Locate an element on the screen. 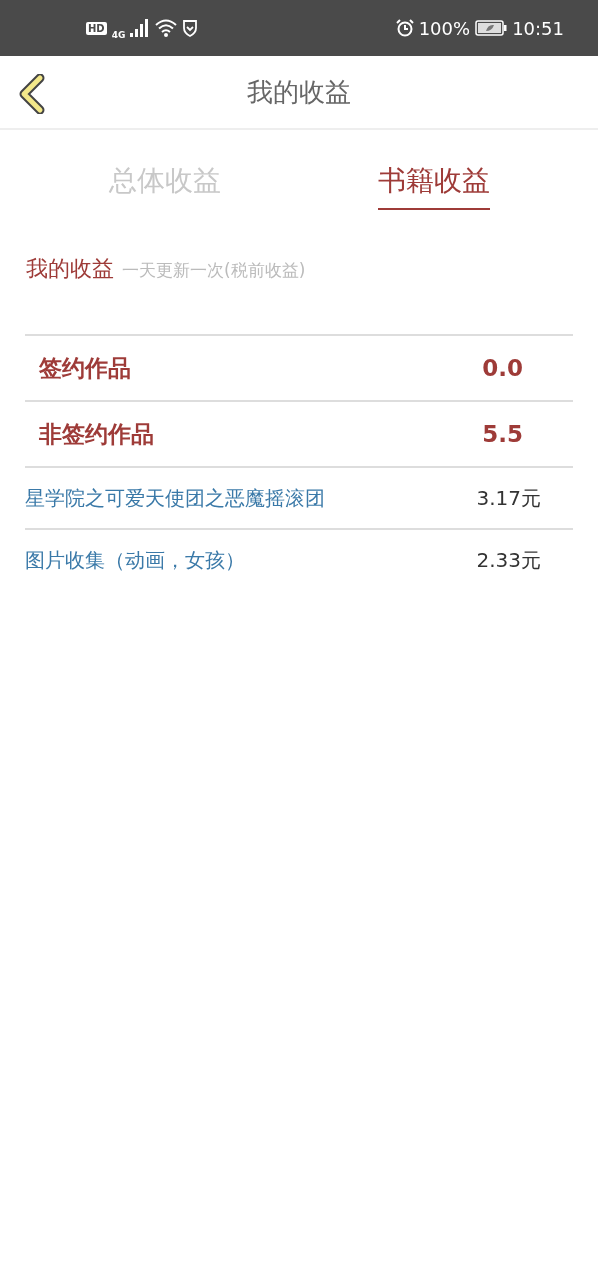 The width and height of the screenshot is (598, 1280). section-title: 我的收益 is located at coordinates (70, 269).